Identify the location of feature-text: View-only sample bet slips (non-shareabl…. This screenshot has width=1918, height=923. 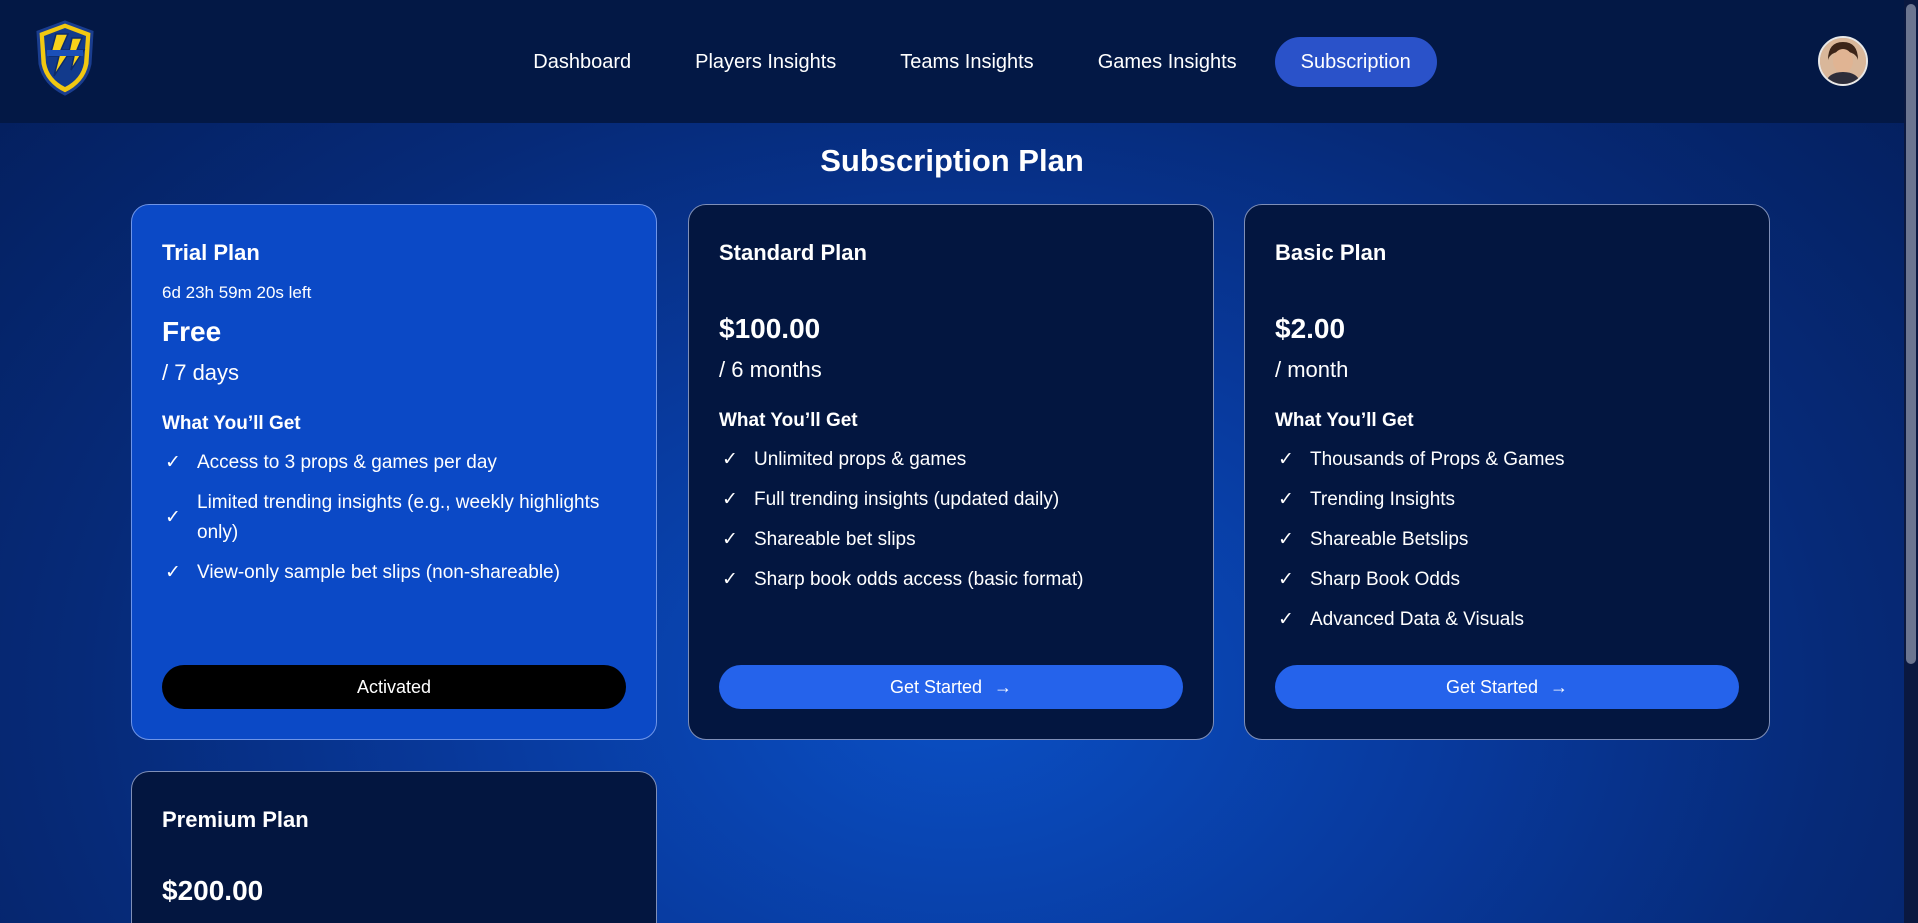
(378, 572).